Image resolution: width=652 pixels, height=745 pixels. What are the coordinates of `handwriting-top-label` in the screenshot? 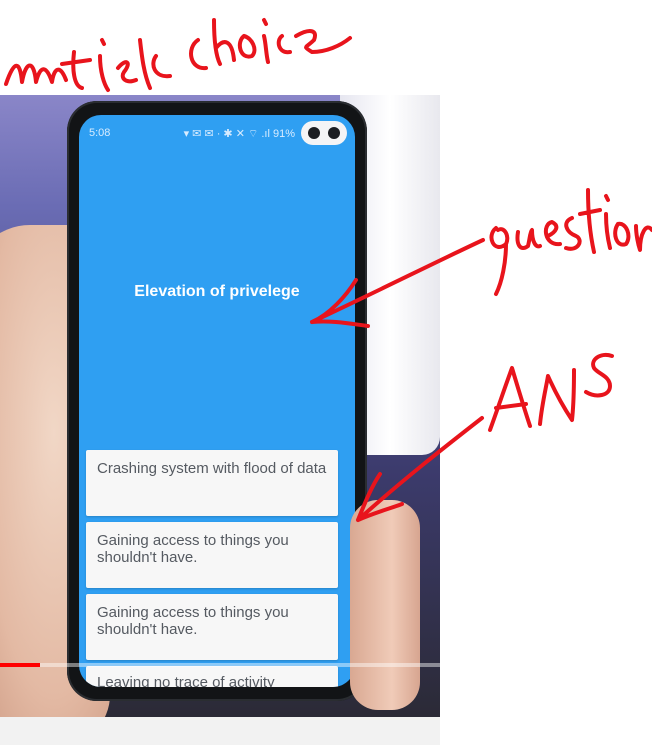 It's located at (178, 55).